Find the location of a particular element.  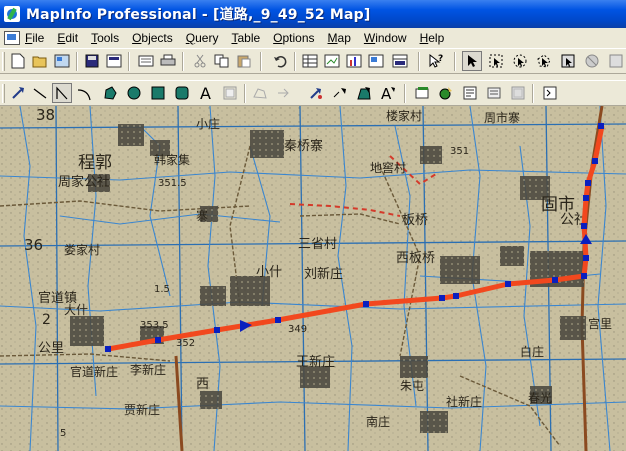

grid-label-36: 36 is located at coordinates (33, 245).